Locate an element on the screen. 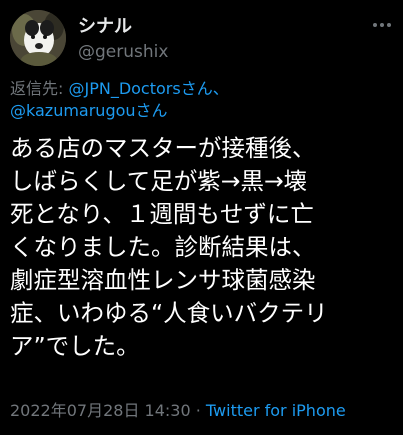 This screenshot has height=435, width=403. user-avatar is located at coordinates (38, 38).